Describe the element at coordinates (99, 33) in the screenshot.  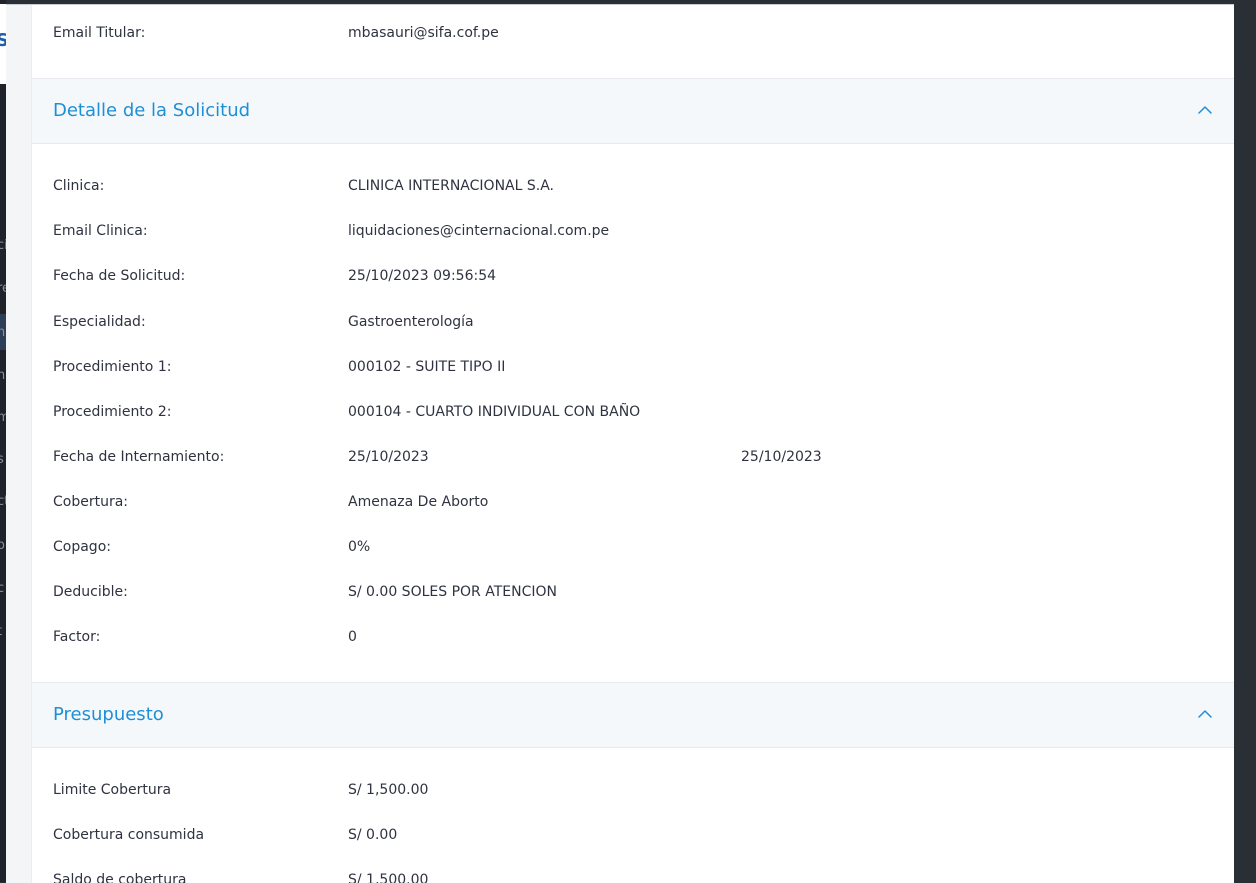
I see `field-label: Email Titular:` at that location.